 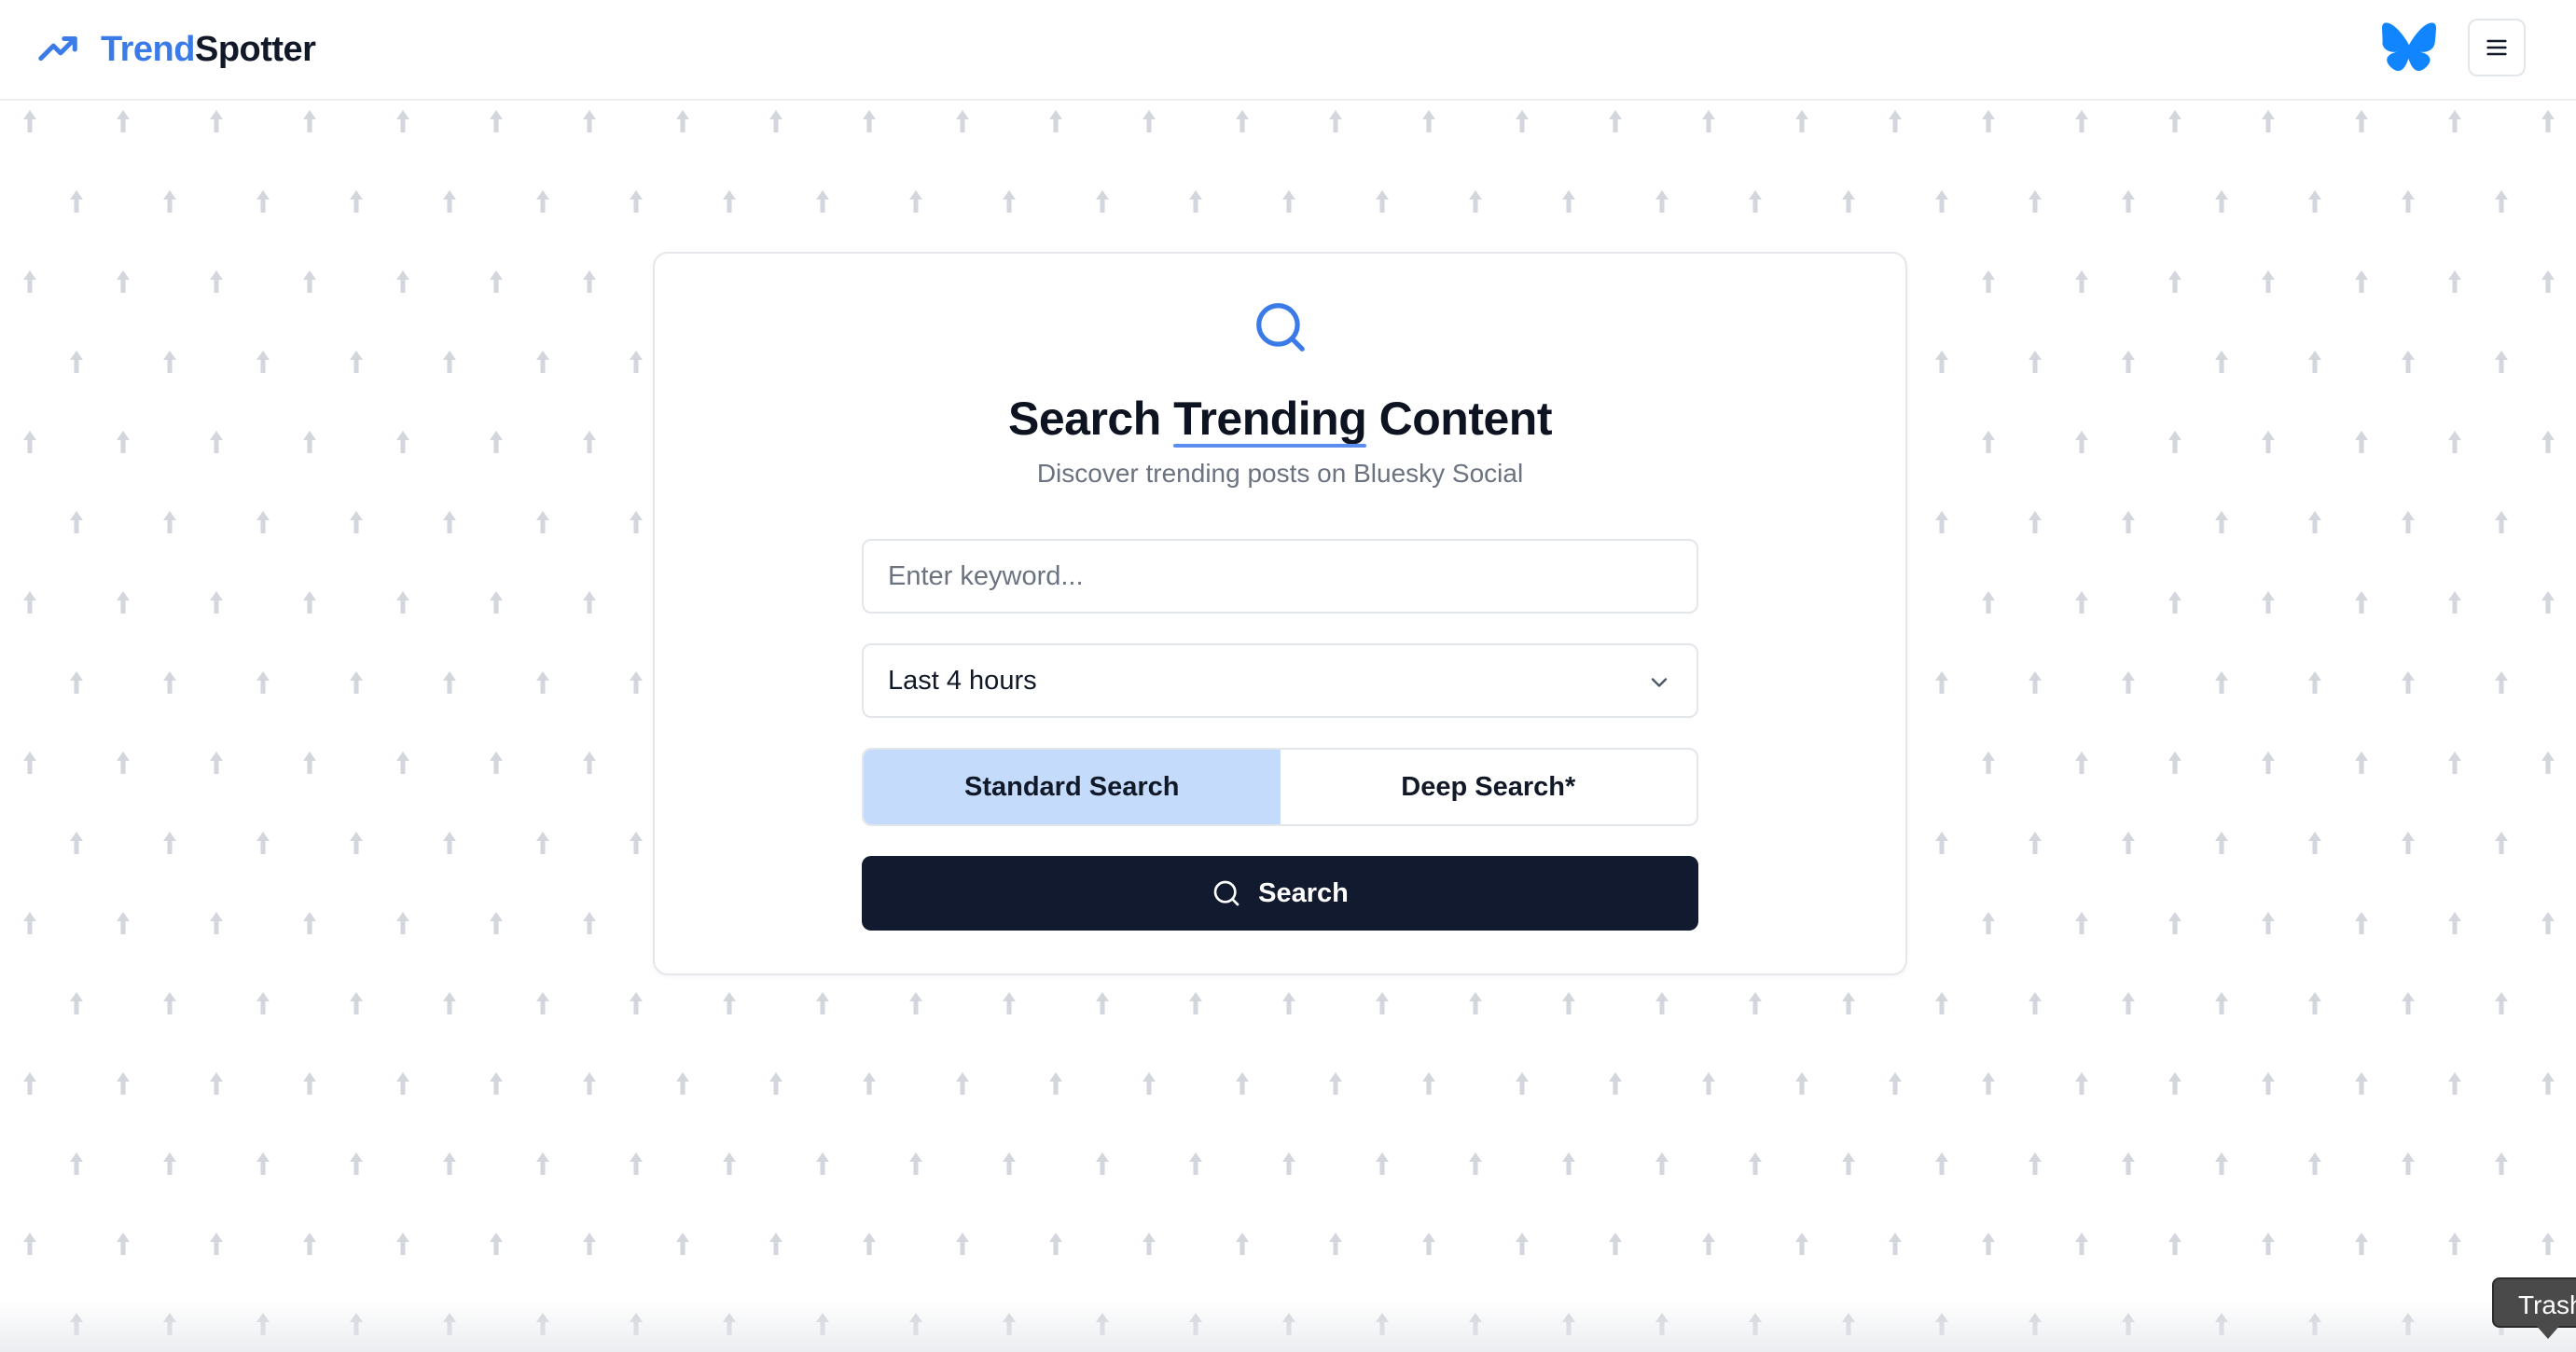 I want to click on page-title: Search Trending Content, so click(x=1280, y=420).